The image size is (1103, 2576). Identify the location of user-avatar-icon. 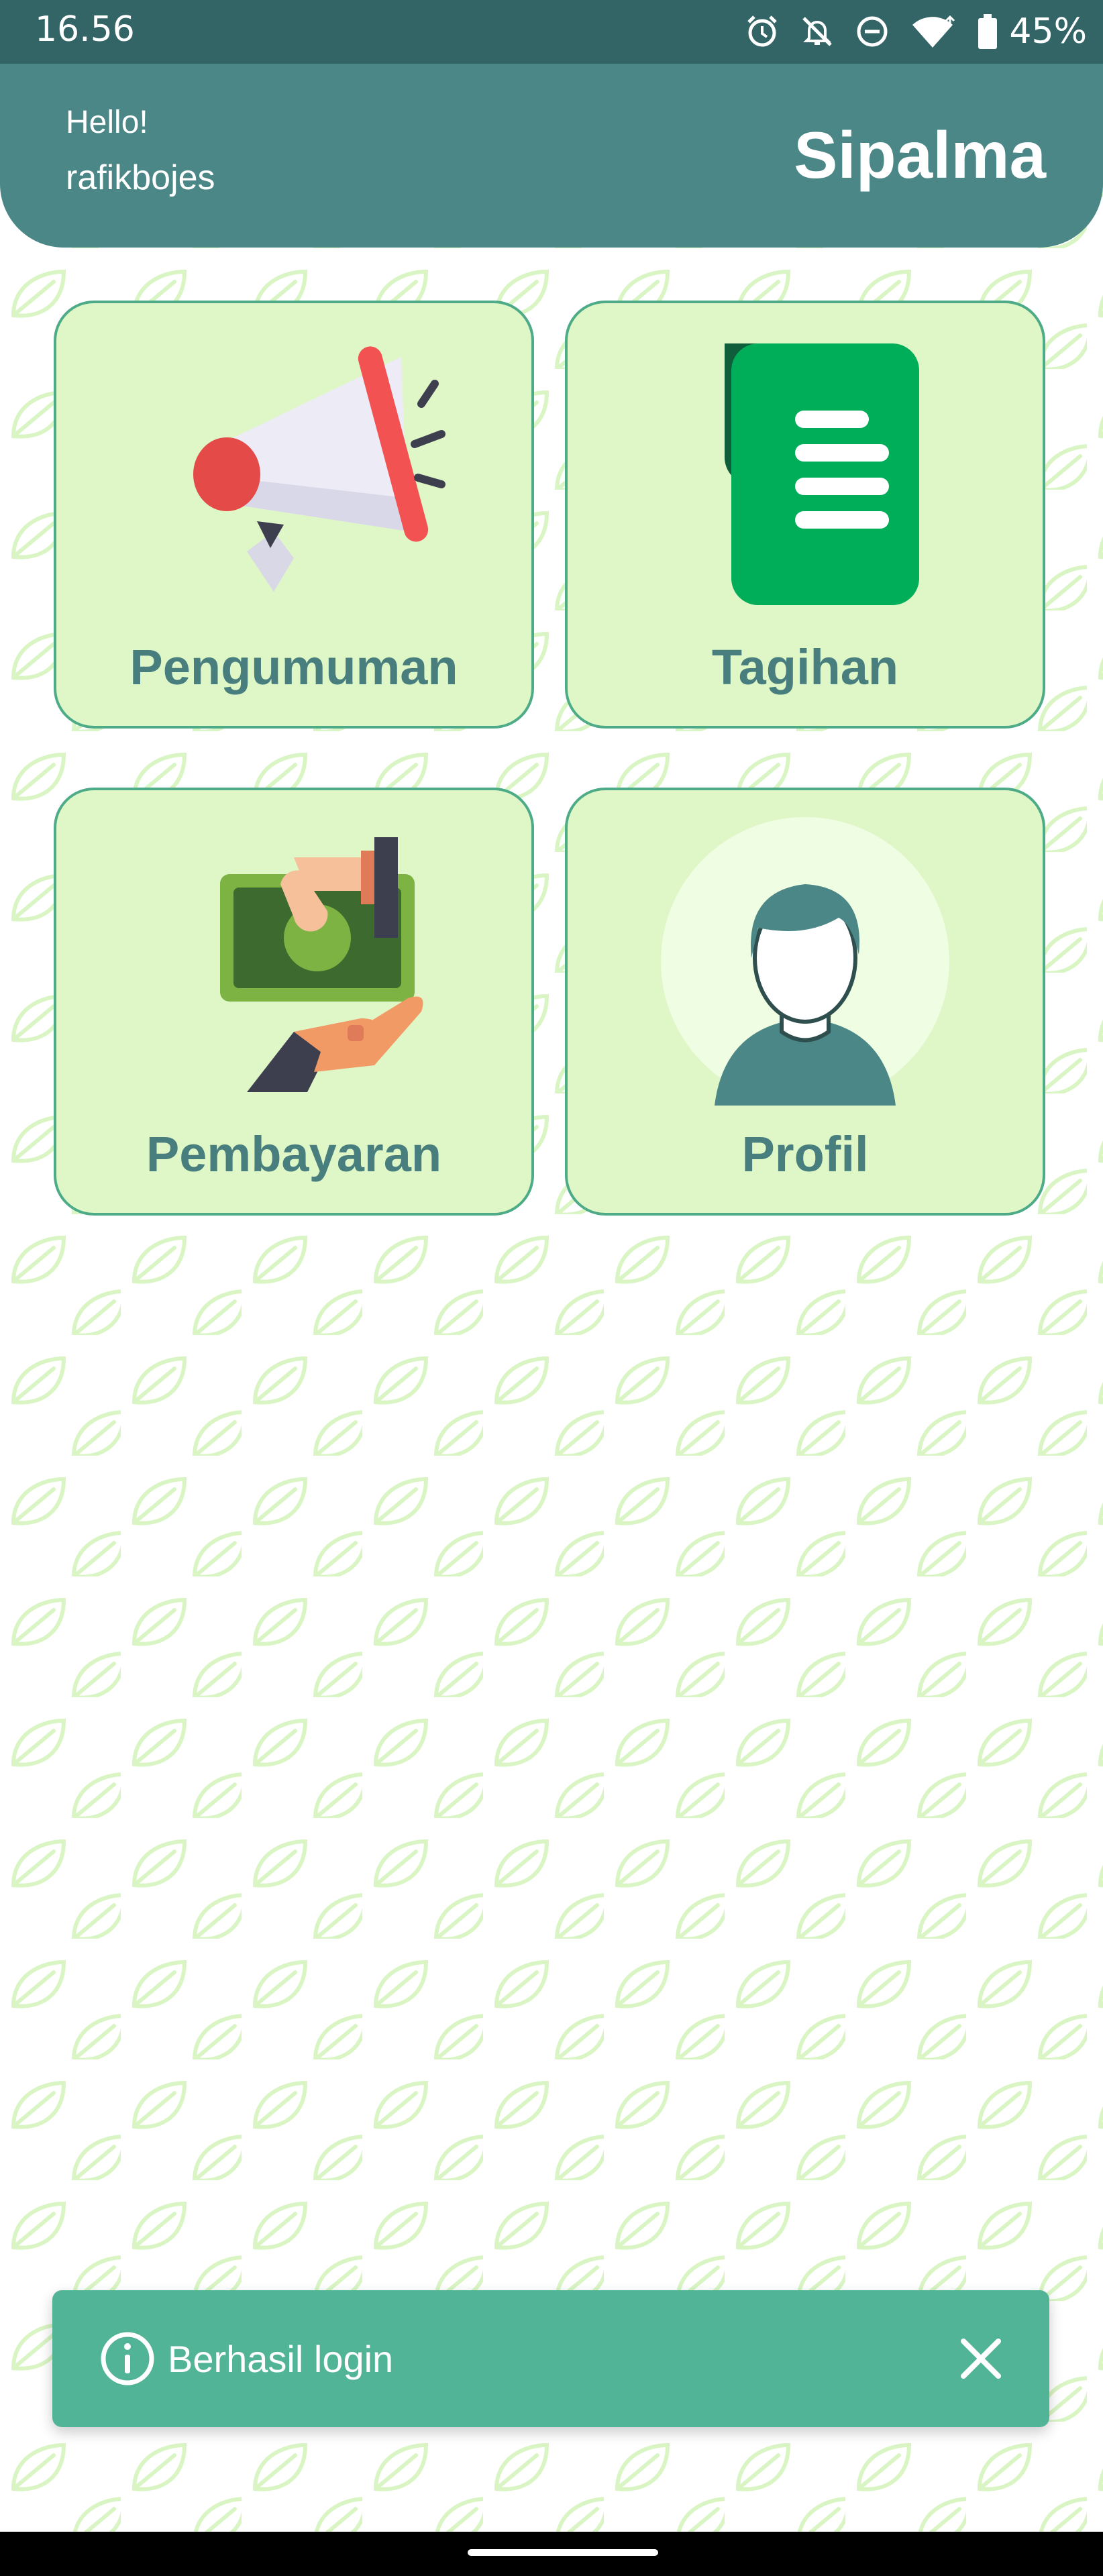
(805, 961).